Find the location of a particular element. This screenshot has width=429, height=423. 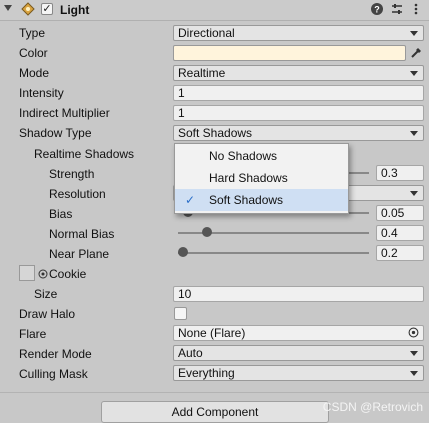

help-icon: ? is located at coordinates (377, 9).